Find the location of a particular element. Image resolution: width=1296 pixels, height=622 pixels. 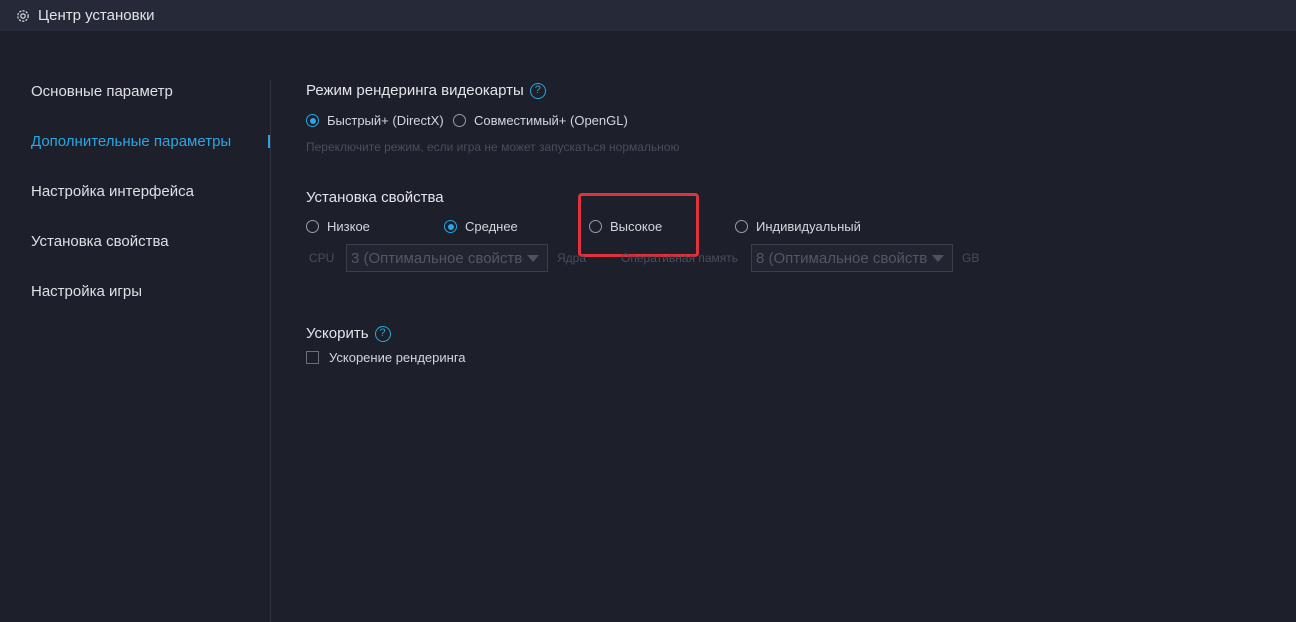

radio-custom: Индивидуальный is located at coordinates (798, 226).